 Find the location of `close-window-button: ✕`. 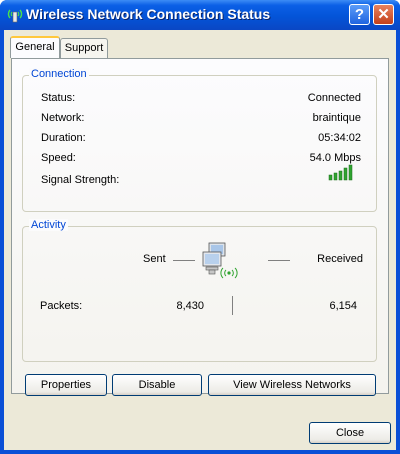

close-window-button: ✕ is located at coordinates (383, 14).